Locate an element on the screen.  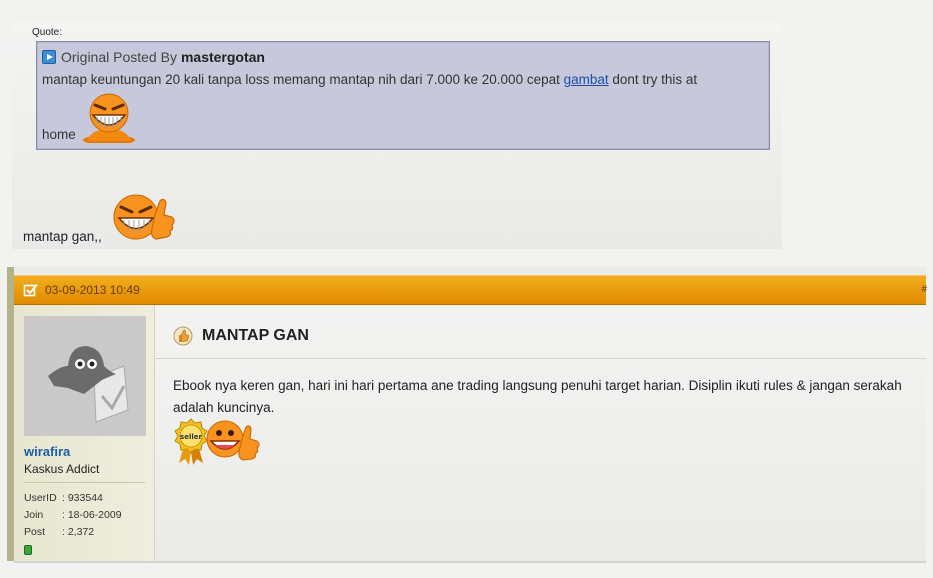
quote-text-end: home is located at coordinates (59, 134).